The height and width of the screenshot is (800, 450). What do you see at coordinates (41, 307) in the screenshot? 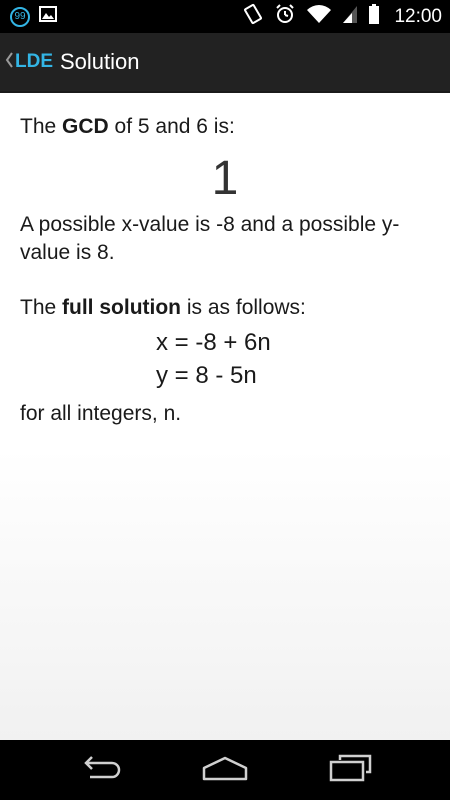
I see `full-prefix: The` at bounding box center [41, 307].